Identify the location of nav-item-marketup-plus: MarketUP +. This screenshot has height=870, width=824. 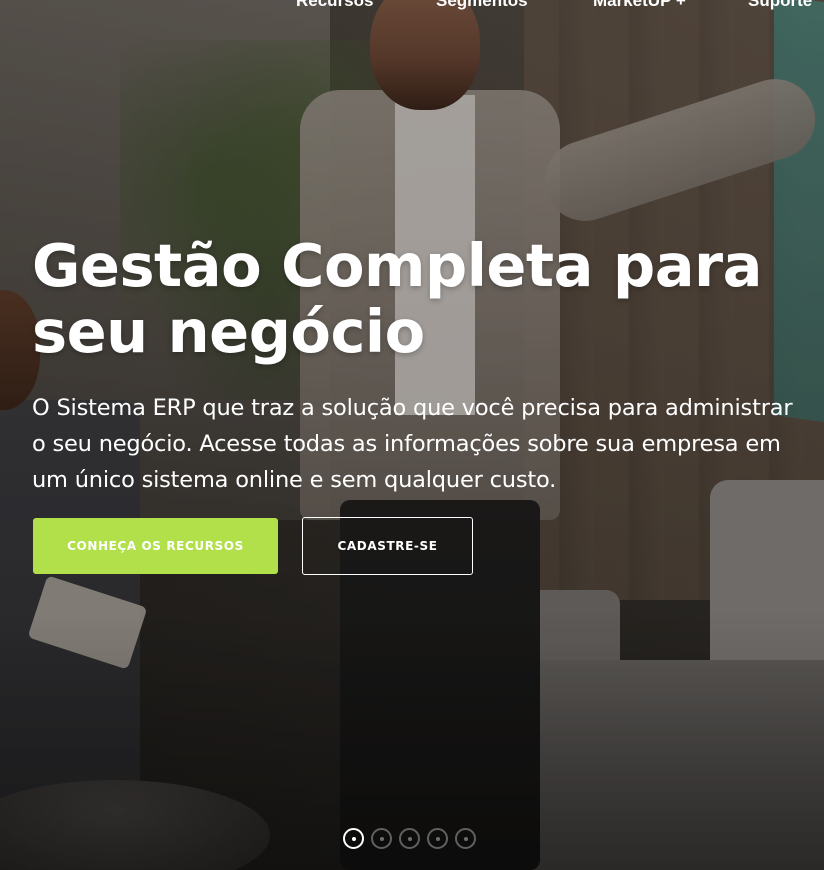
(639, 5).